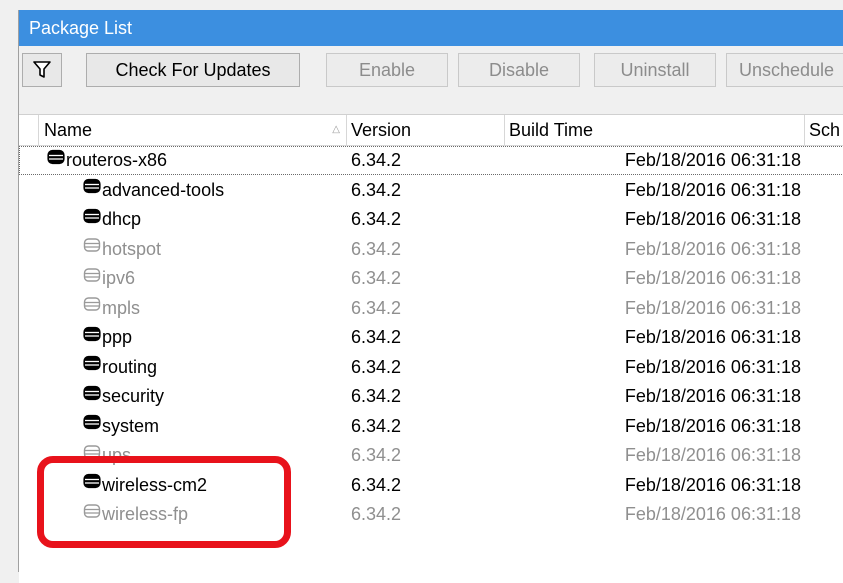 The width and height of the screenshot is (843, 583). What do you see at coordinates (193, 130) in the screenshot?
I see `column-header-name: Name △` at bounding box center [193, 130].